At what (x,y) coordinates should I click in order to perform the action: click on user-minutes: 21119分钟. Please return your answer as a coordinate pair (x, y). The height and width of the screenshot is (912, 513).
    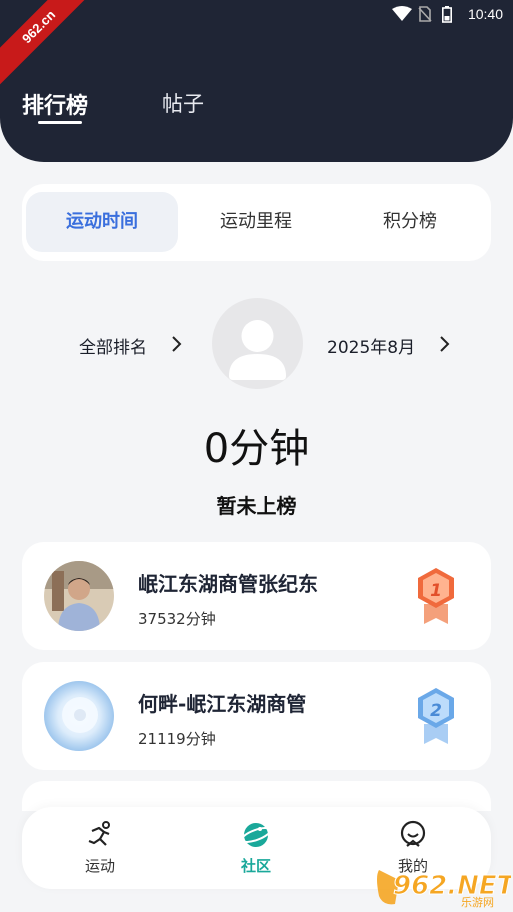
    Looking at the image, I should click on (177, 739).